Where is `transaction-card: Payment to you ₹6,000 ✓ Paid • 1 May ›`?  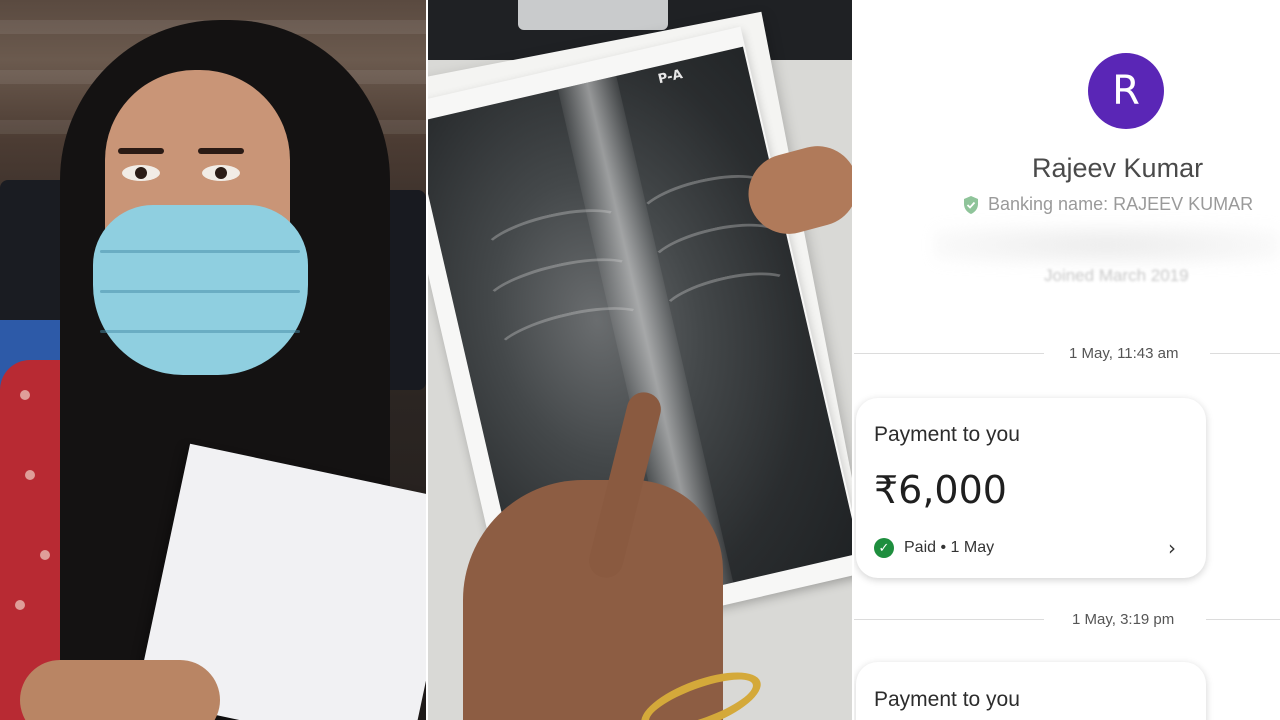
transaction-card: Payment to you ₹6,000 ✓ Paid • 1 May › is located at coordinates (1031, 488).